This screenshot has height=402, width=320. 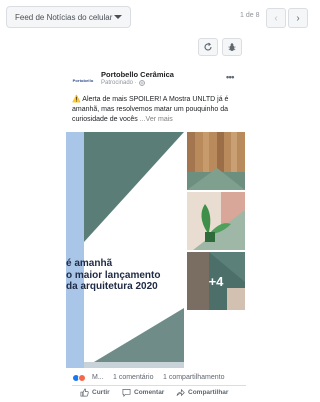 I want to click on share-button: Compartilhar, so click(x=202, y=392).